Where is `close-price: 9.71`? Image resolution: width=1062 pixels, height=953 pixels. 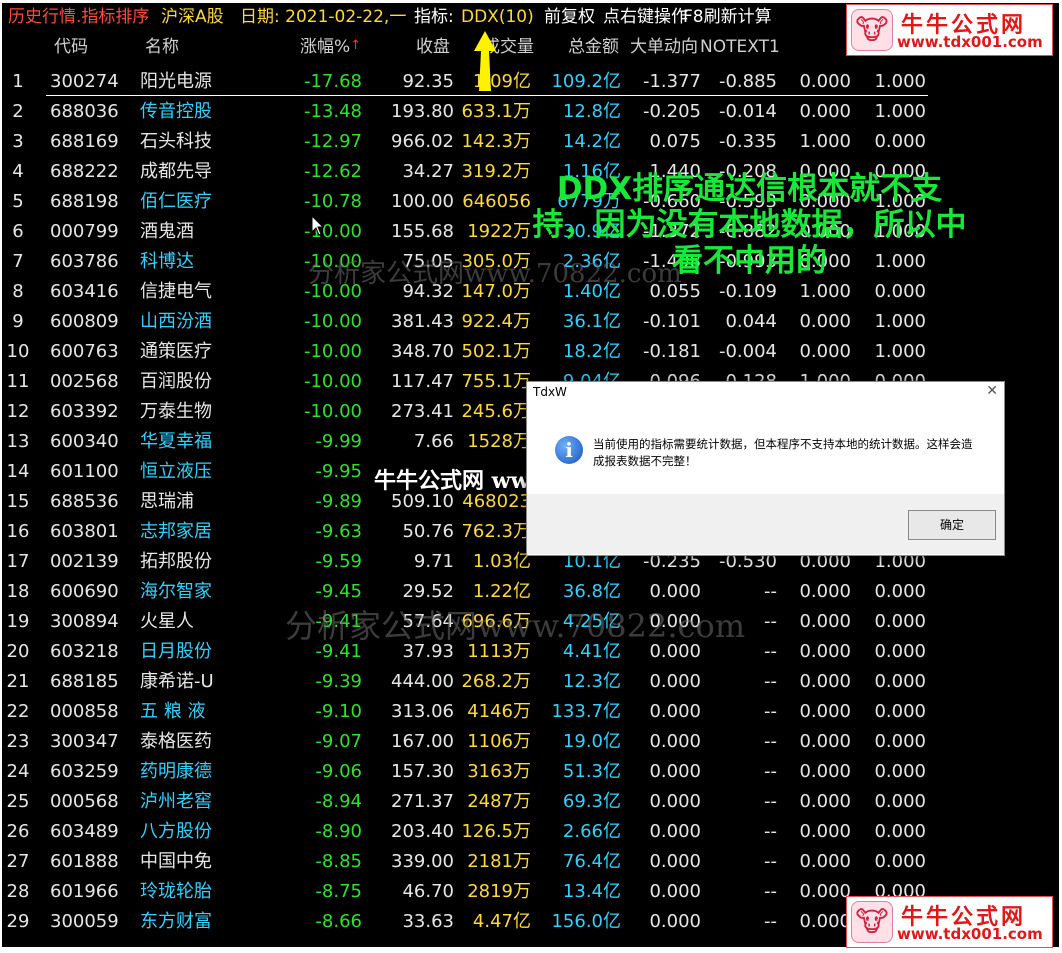 close-price: 9.71 is located at coordinates (433, 561).